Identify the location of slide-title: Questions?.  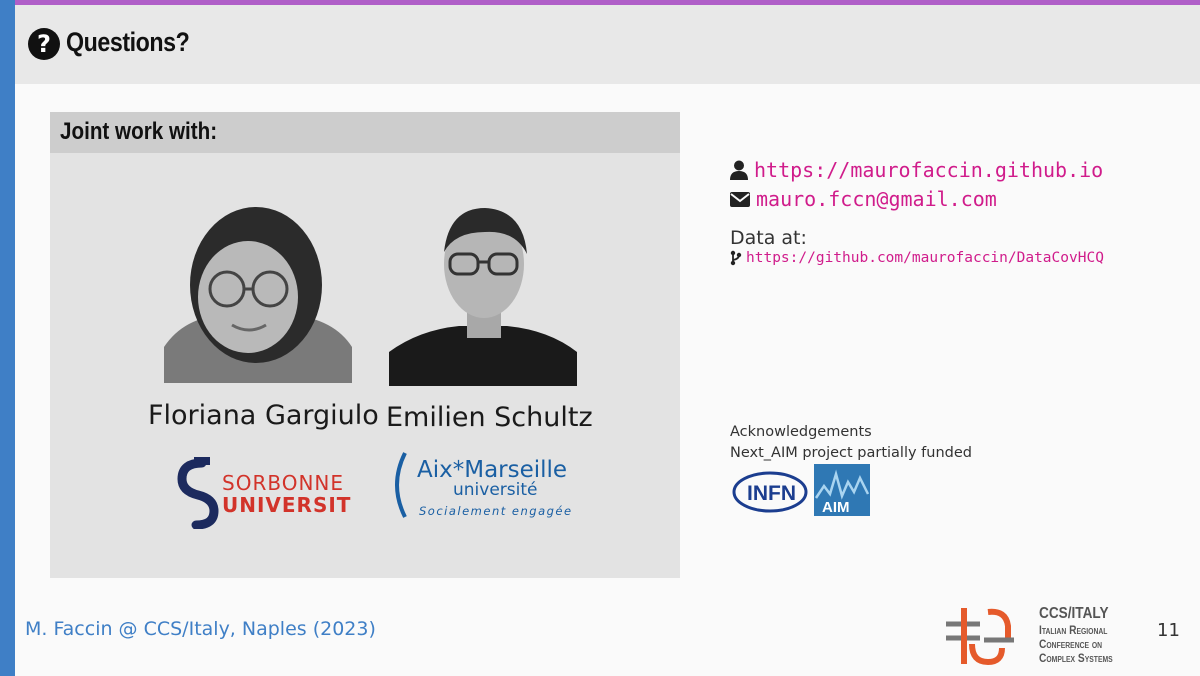
(128, 42).